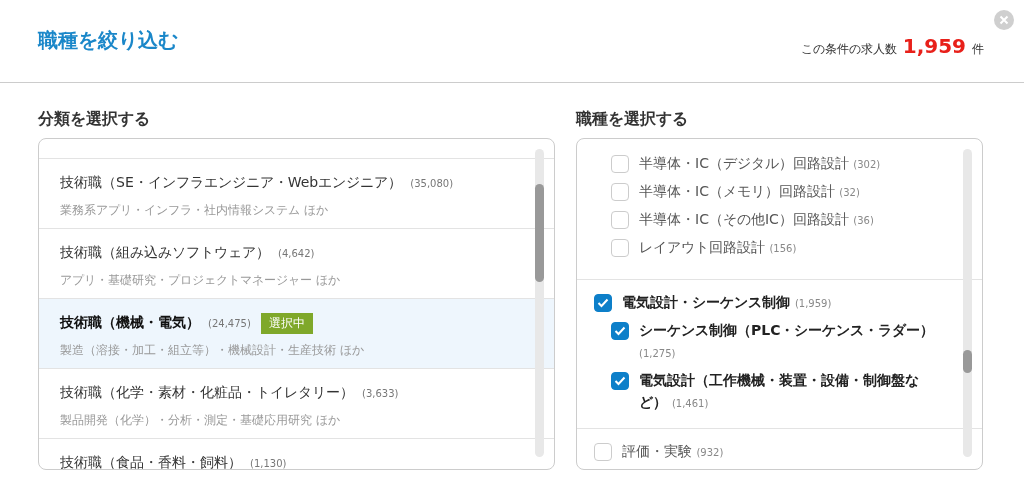  What do you see at coordinates (200, 280) in the screenshot?
I see `category-examples: アプリ・基礎研究・プロジェクトマネージャー ほか` at bounding box center [200, 280].